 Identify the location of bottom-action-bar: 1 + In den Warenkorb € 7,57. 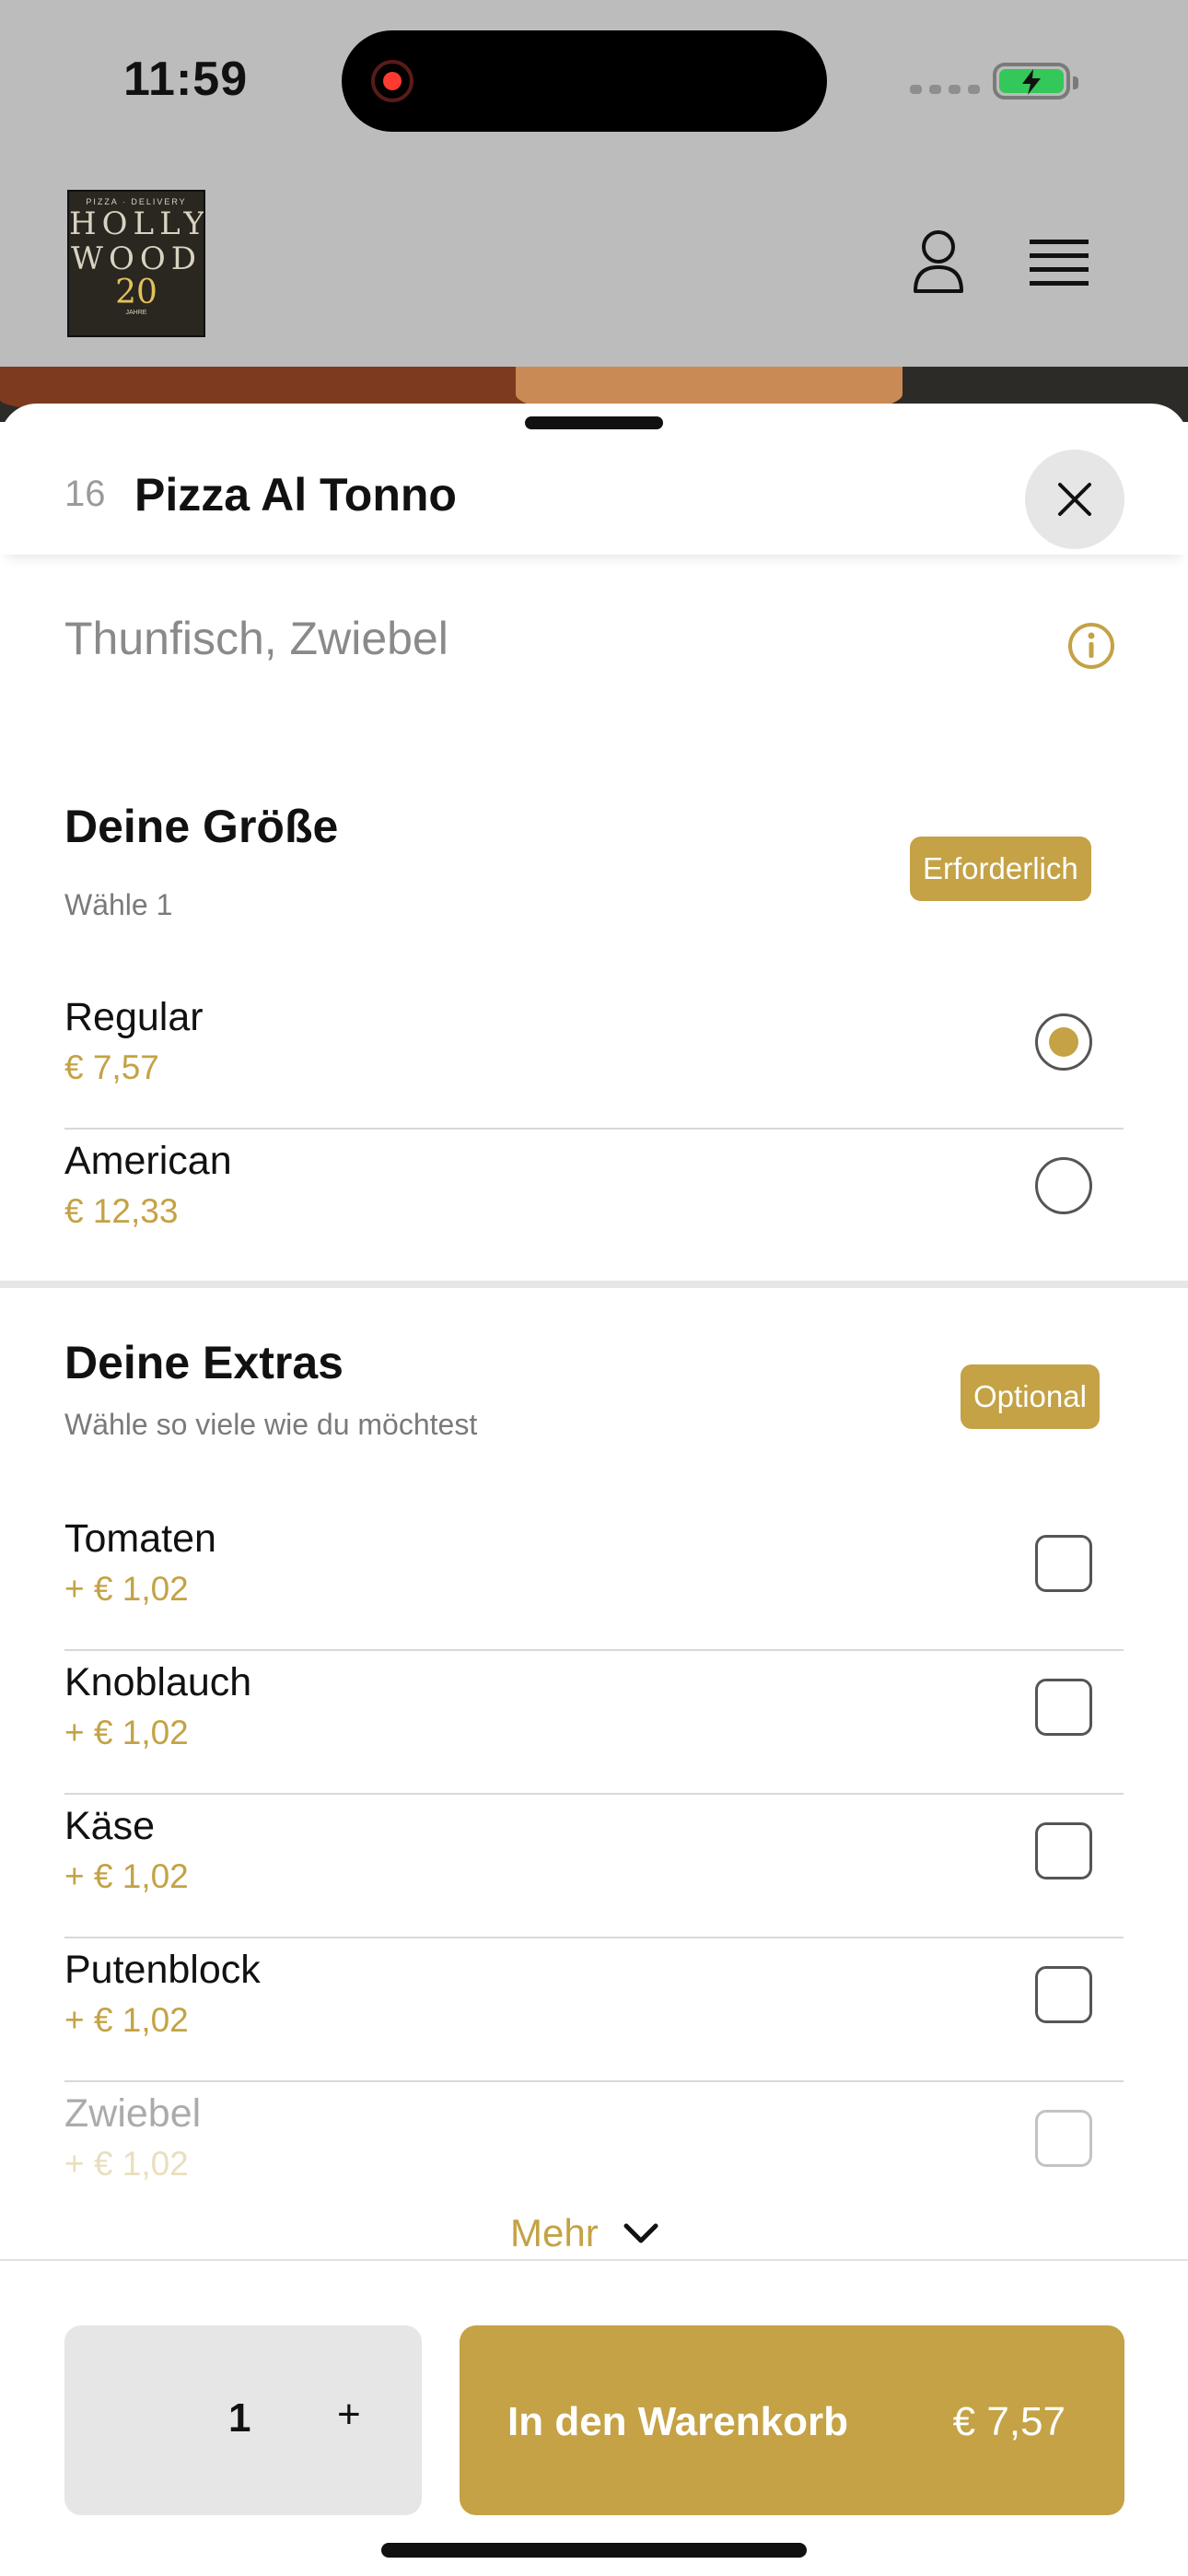
(594, 2417).